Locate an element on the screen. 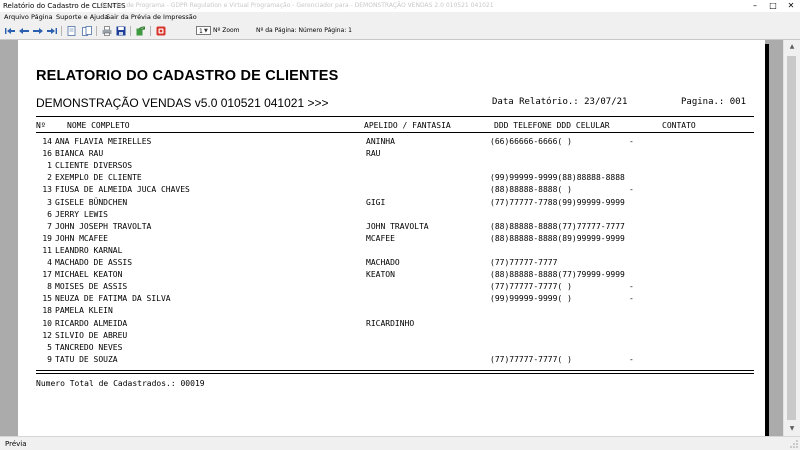 The height and width of the screenshot is (450, 800). row-name: ANA FLAVIA MEIRELLES is located at coordinates (103, 141).